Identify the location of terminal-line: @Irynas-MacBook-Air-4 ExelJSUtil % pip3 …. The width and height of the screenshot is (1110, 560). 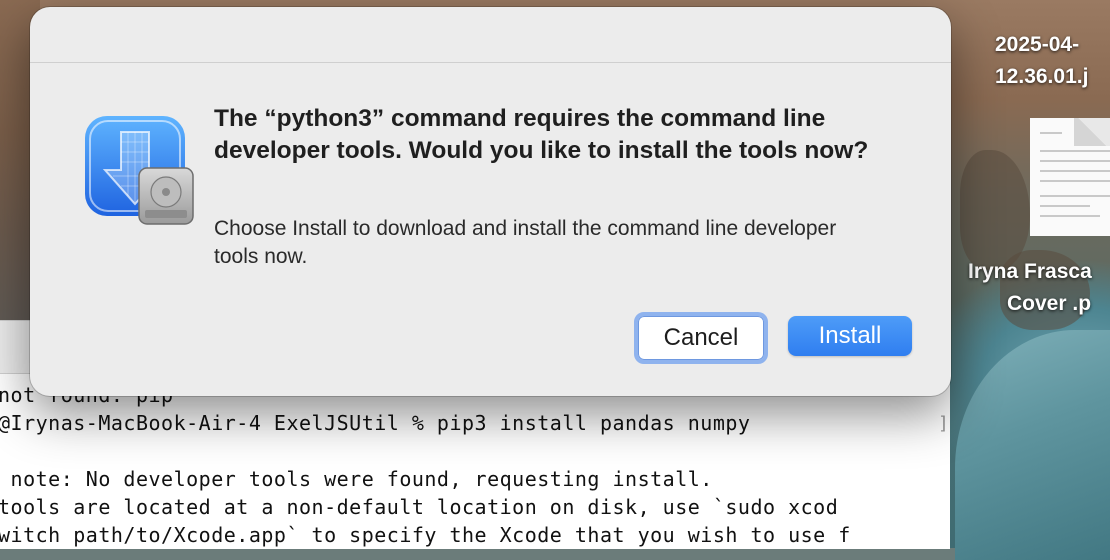
(375, 423).